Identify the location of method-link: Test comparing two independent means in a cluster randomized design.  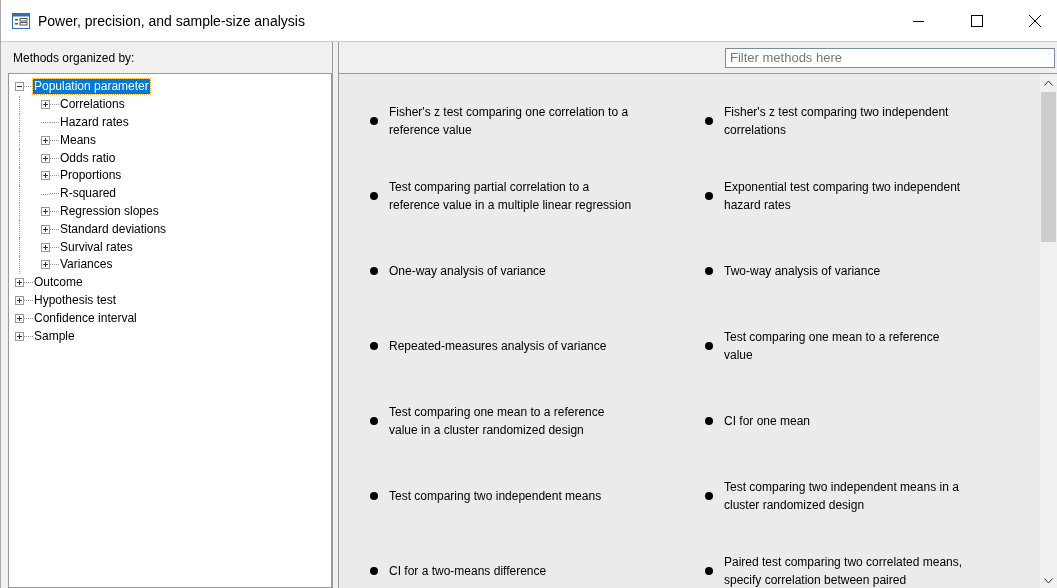
(846, 495).